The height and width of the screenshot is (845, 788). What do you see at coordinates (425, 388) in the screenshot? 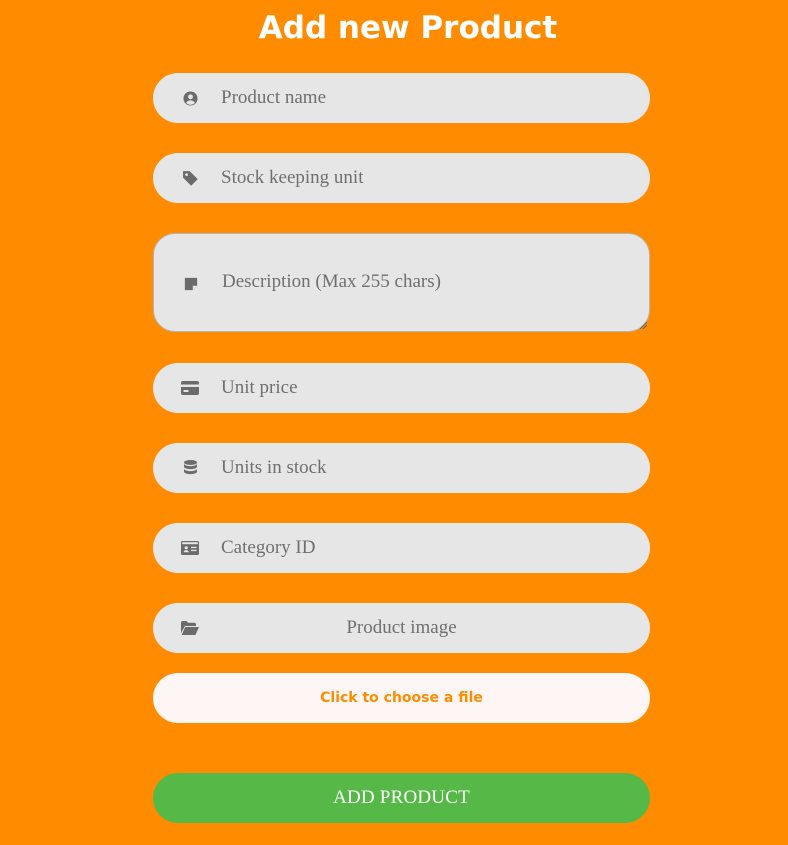
I see `unit-price-input` at bounding box center [425, 388].